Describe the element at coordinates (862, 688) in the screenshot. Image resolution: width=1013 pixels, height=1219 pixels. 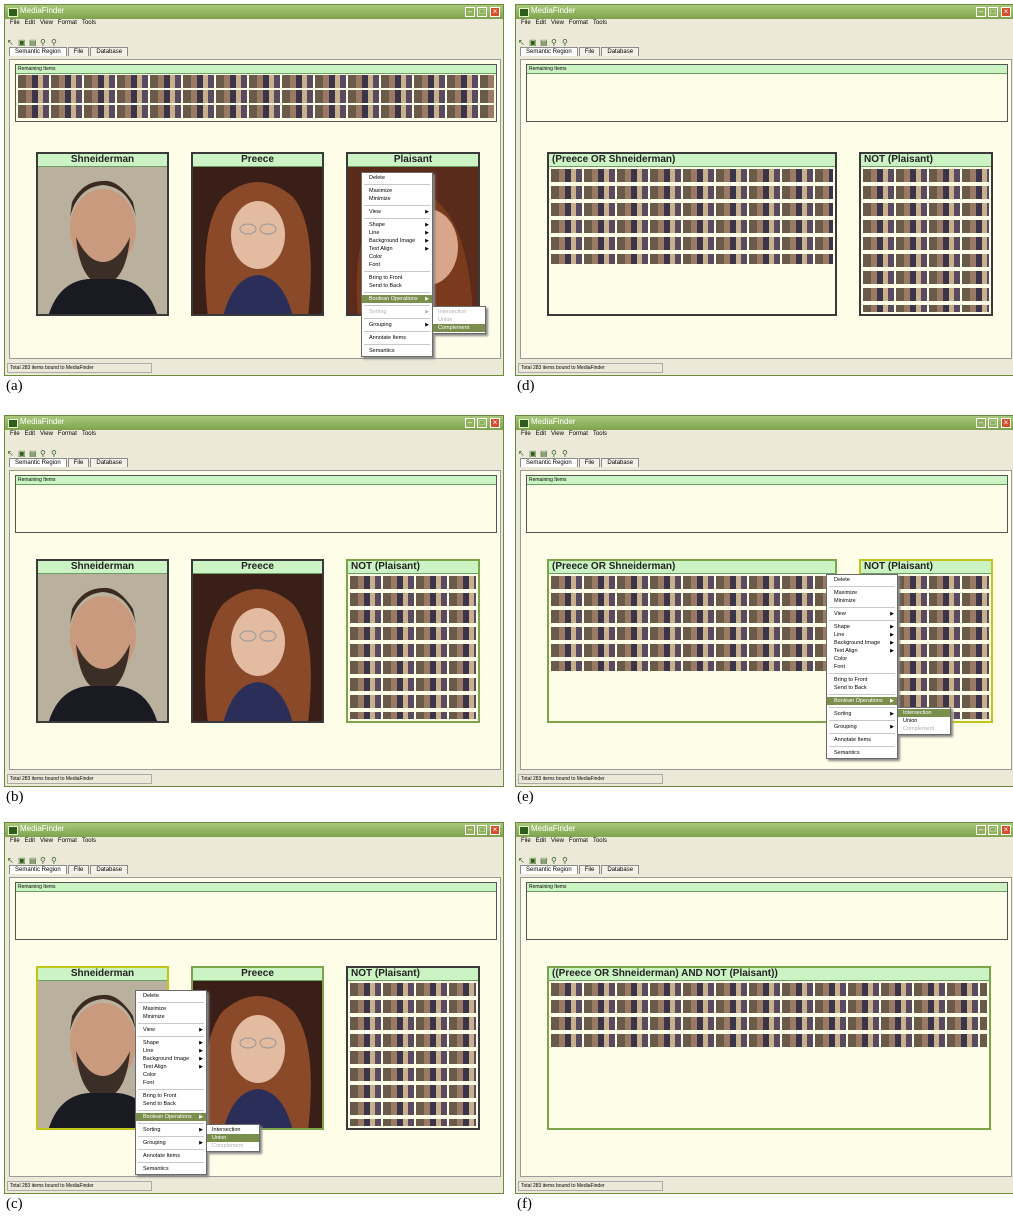
I see `menu-send-to-back: Send to Back` at that location.